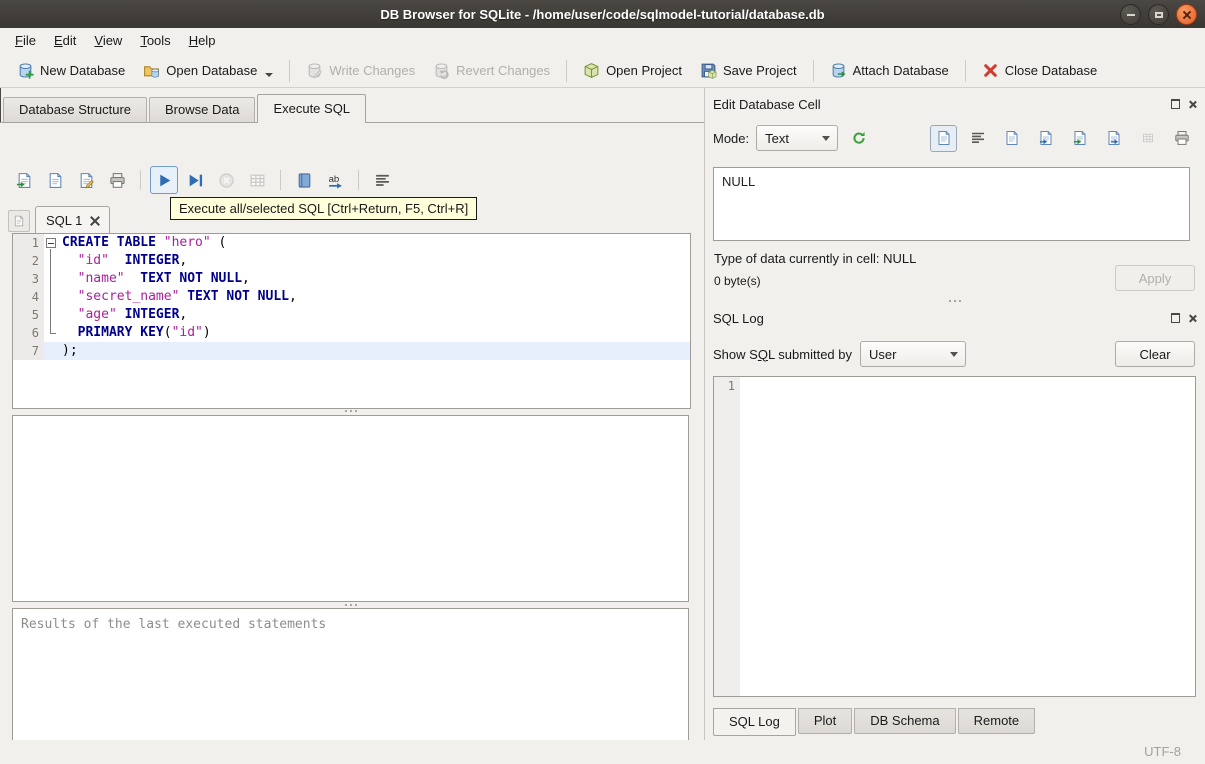 This screenshot has width=1205, height=764. Describe the element at coordinates (889, 70) in the screenshot. I see `attach-database-button: Attach Database` at that location.